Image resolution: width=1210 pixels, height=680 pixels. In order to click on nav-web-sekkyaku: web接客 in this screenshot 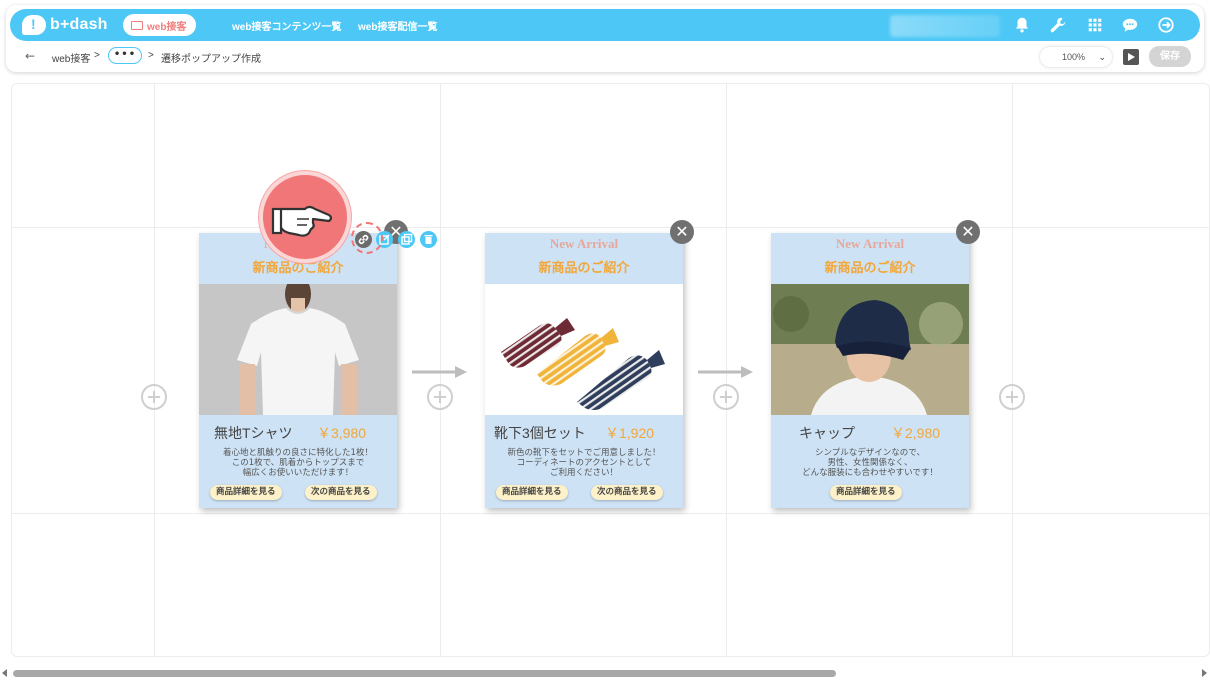, I will do `click(160, 25)`.